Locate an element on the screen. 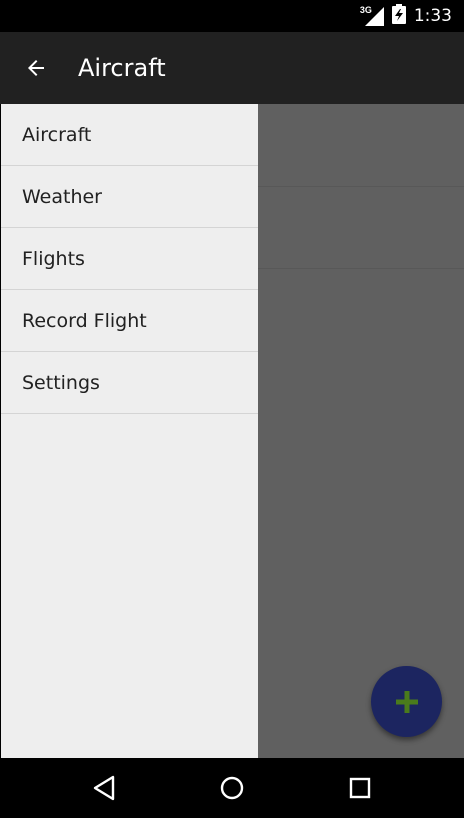  status-icons: 3G 1:33 is located at coordinates (405, 16).